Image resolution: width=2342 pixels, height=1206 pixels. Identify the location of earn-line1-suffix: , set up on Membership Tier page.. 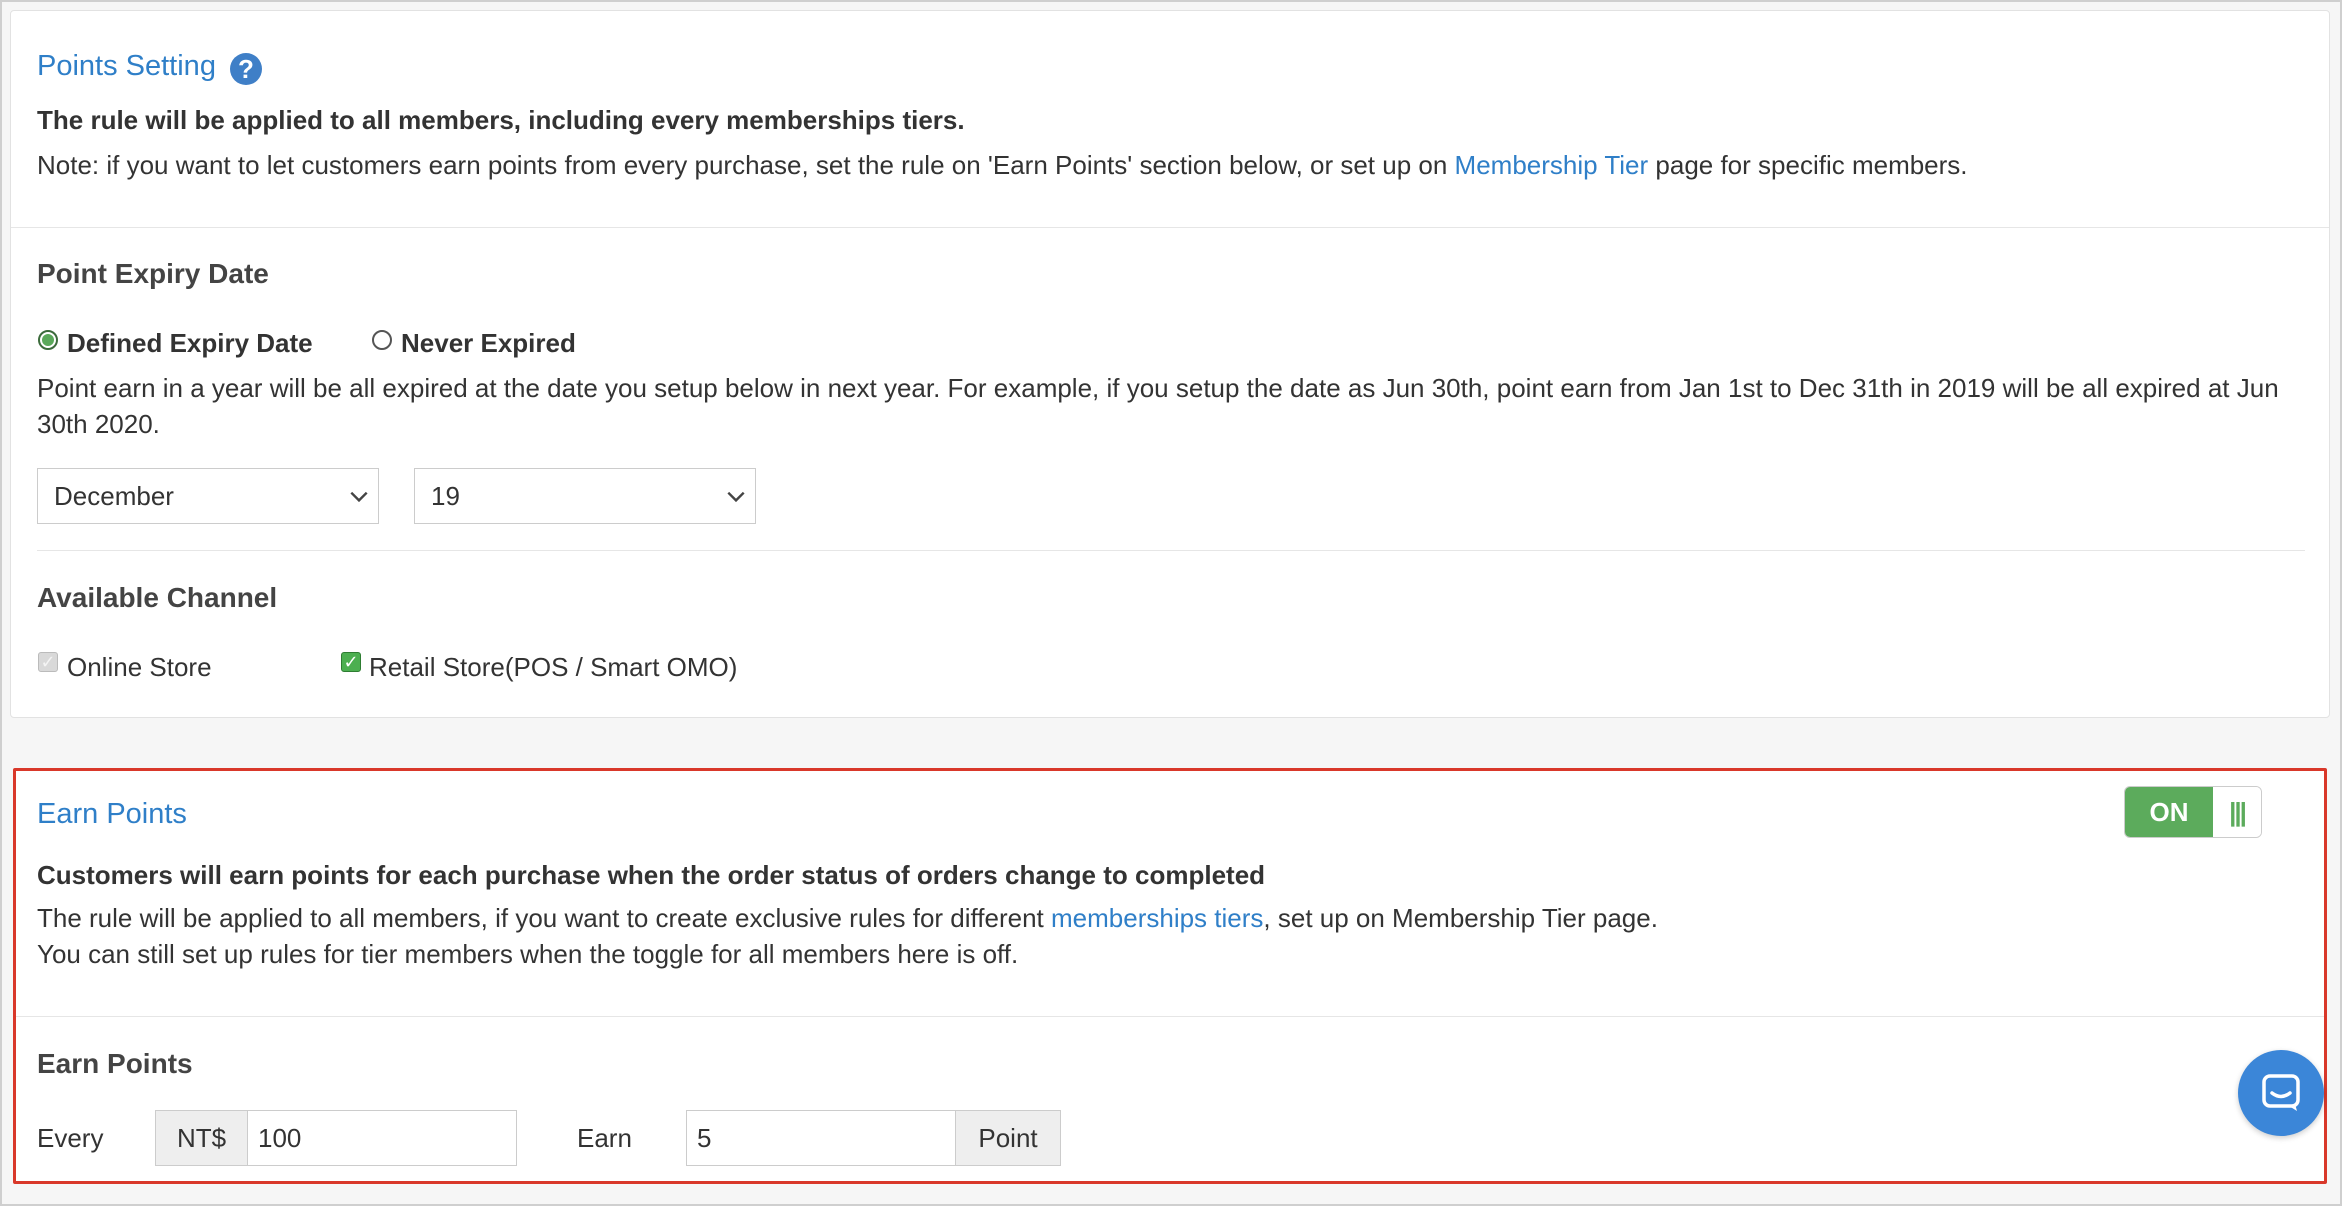
(1460, 918).